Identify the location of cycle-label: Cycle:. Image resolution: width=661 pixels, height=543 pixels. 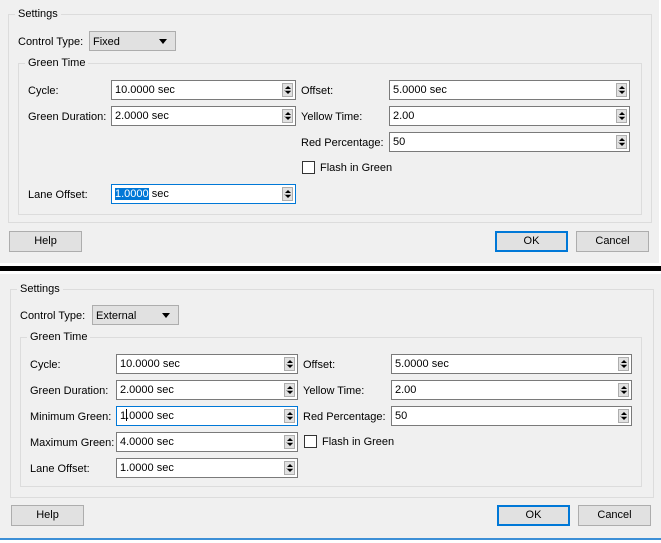
(45, 365).